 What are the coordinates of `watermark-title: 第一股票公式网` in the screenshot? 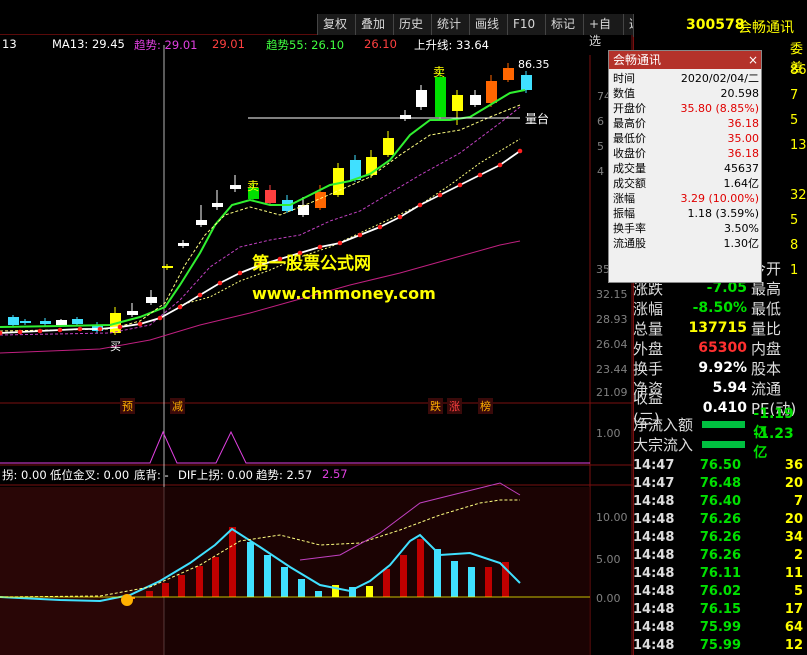 It's located at (311, 264).